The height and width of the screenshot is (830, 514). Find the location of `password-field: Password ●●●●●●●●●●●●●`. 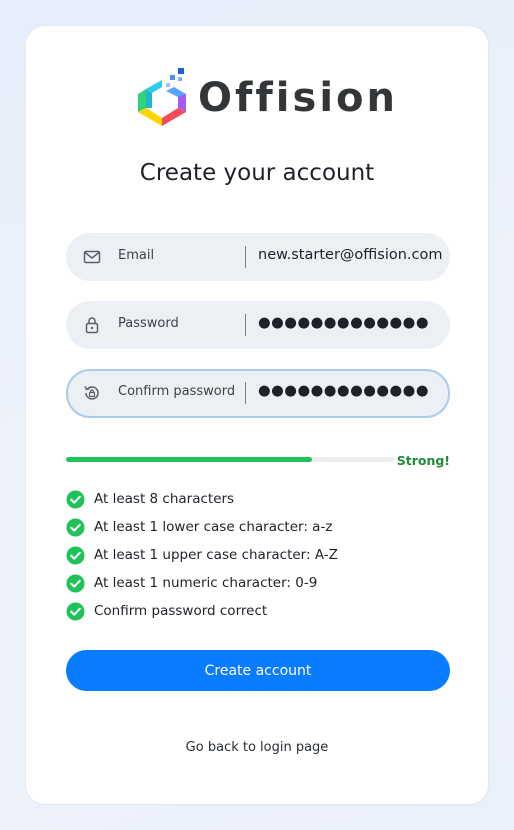

password-field: Password ●●●●●●●●●●●●● is located at coordinates (258, 325).